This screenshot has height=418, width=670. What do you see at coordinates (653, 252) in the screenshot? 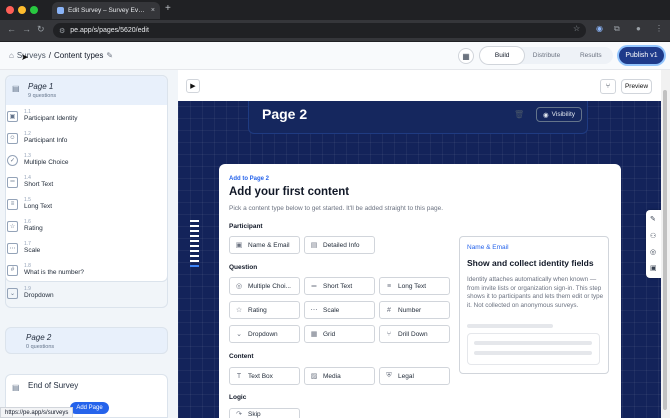
I see `compass-icon: ◎` at bounding box center [653, 252].